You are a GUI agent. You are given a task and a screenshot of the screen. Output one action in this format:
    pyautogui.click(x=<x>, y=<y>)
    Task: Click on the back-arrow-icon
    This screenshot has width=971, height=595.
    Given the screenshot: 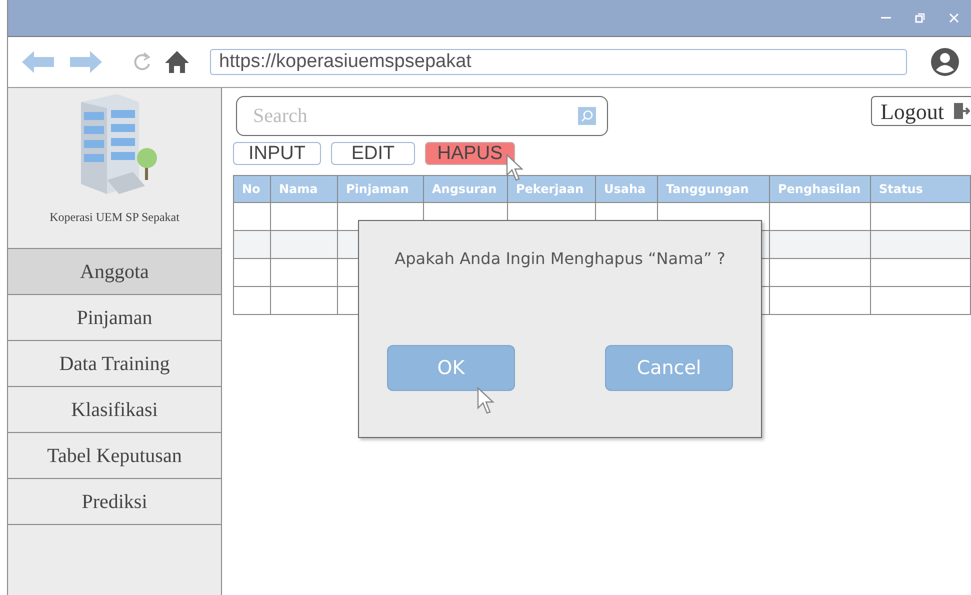 What is the action you would take?
    pyautogui.click(x=38, y=62)
    